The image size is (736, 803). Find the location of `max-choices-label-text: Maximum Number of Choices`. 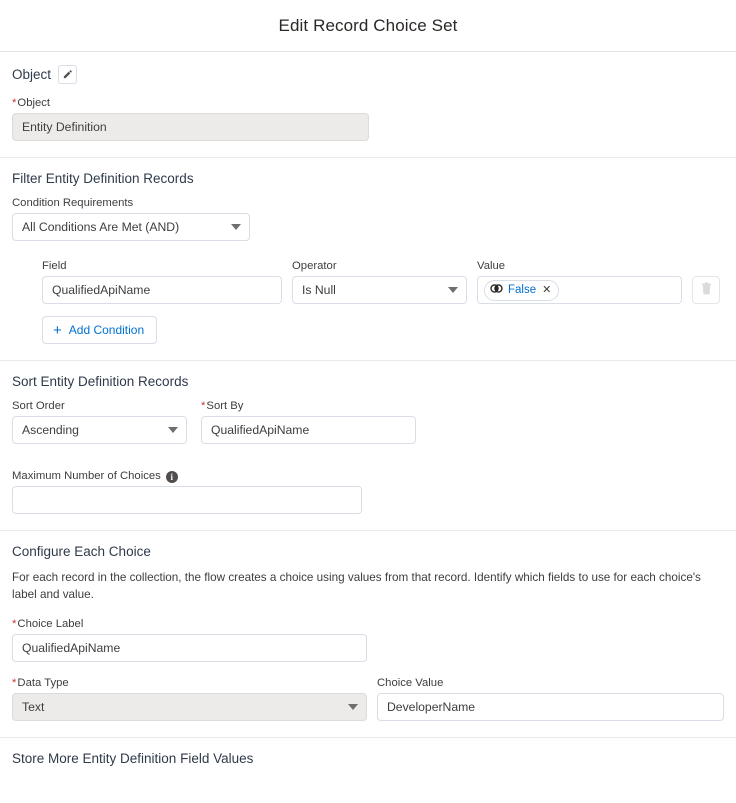

max-choices-label-text: Maximum Number of Choices is located at coordinates (86, 476).